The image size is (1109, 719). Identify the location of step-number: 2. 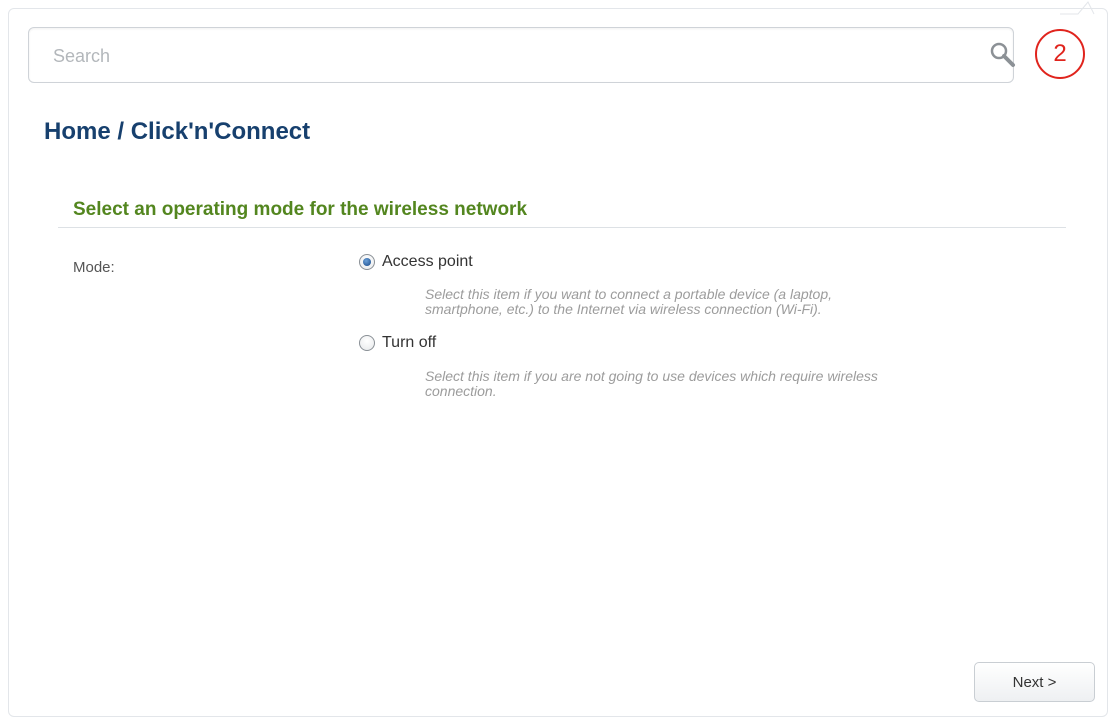
(1060, 53).